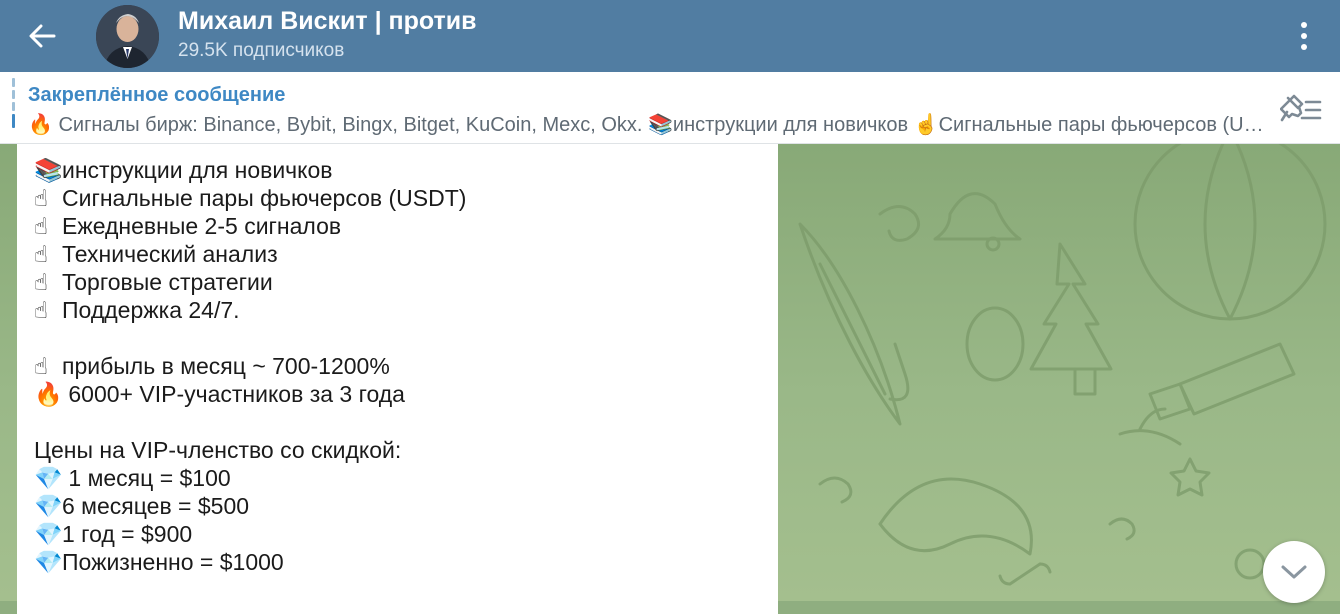 The height and width of the screenshot is (614, 1340). I want to click on message-line: 💎6 месяцев = $500, so click(250, 506).